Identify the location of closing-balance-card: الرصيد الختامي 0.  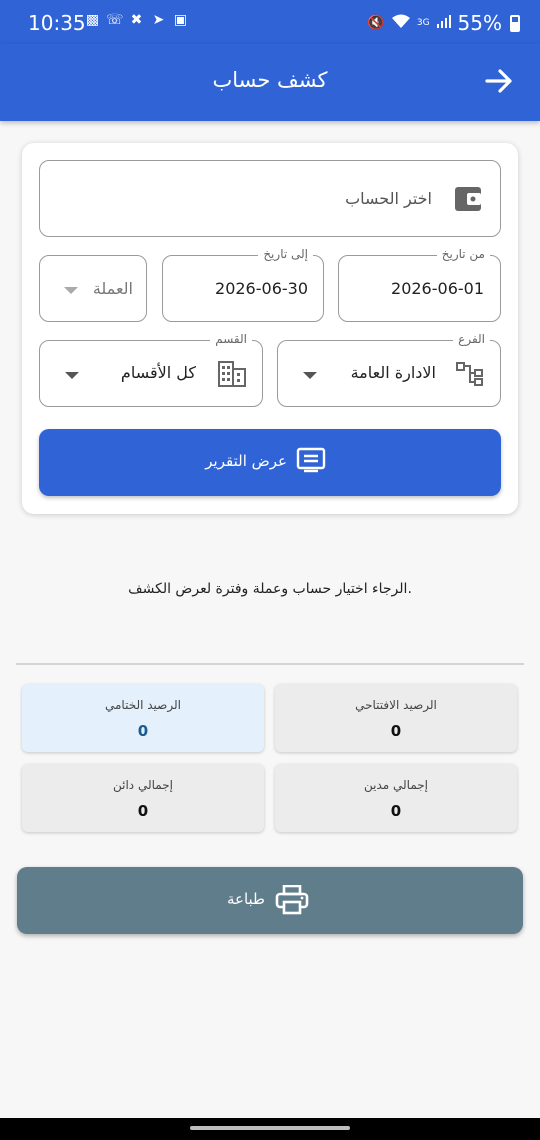
(143, 718).